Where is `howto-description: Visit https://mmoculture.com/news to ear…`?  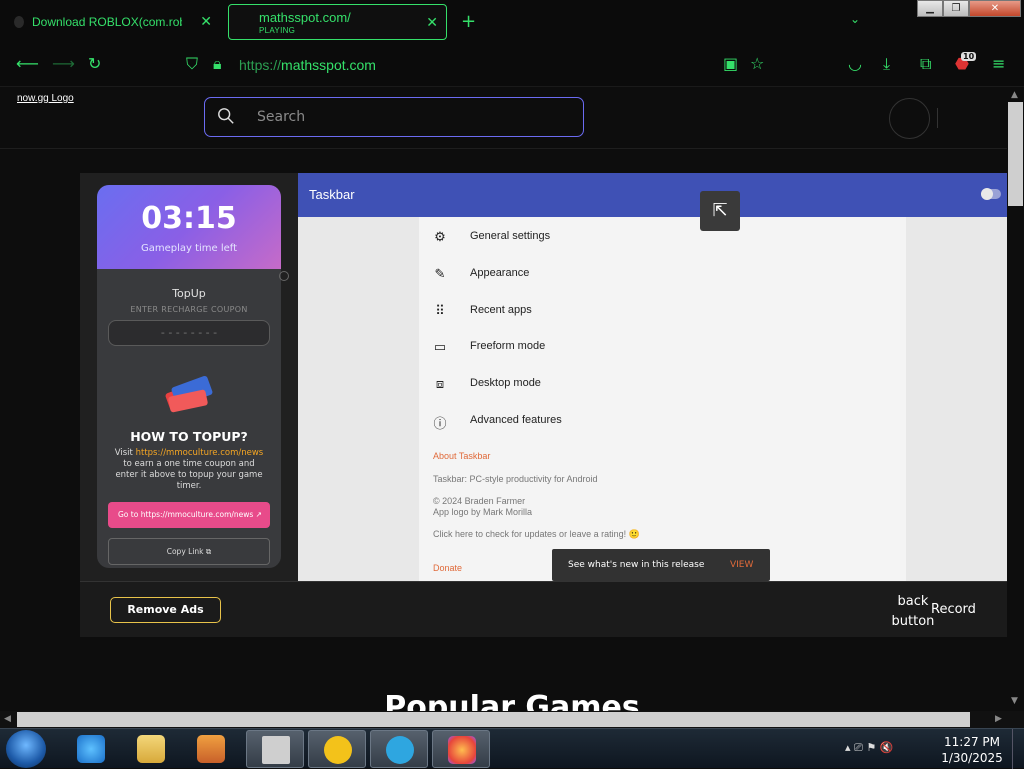
howto-description: Visit https://mmoculture.com/news to ear… is located at coordinates (189, 470).